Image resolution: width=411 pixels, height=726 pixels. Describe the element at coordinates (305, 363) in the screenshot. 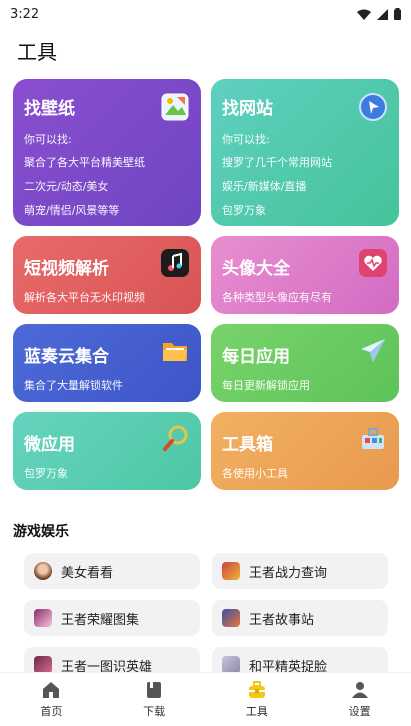

I see `card-daily-apps: 每日应用 每日更新解锁应用` at that location.